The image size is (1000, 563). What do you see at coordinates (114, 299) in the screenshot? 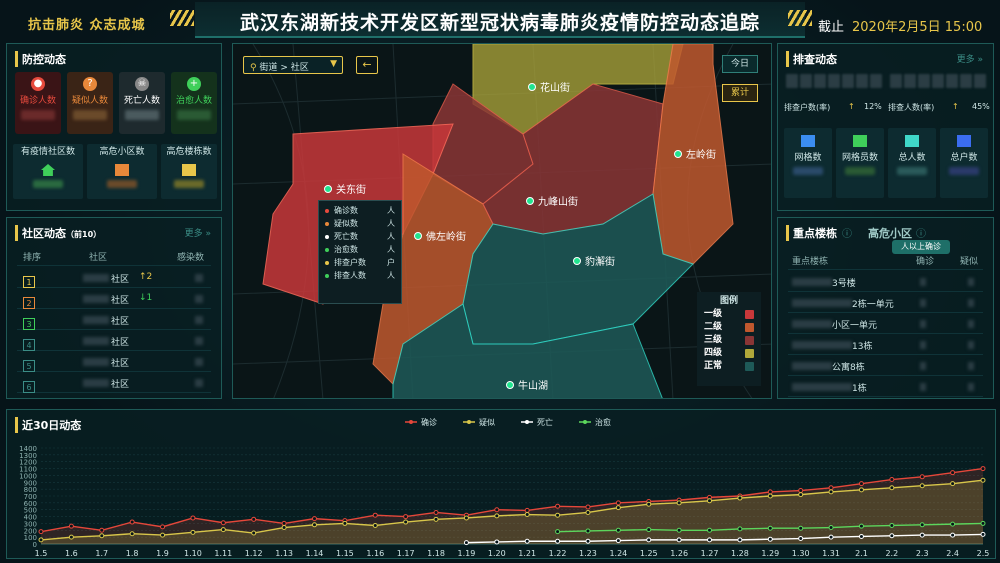
I see `table-row: 2 社区 ↓1` at bounding box center [114, 299].